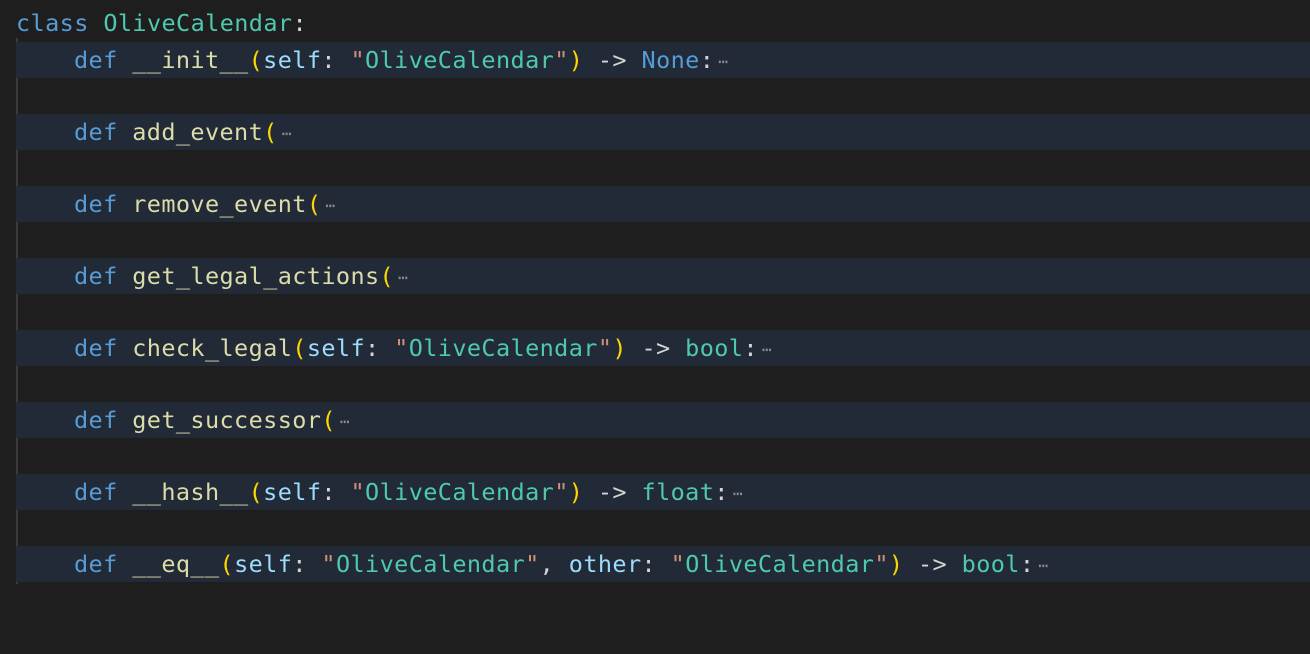 The image size is (1310, 654). What do you see at coordinates (554, 564) in the screenshot?
I see `param-comma: ,` at bounding box center [554, 564].